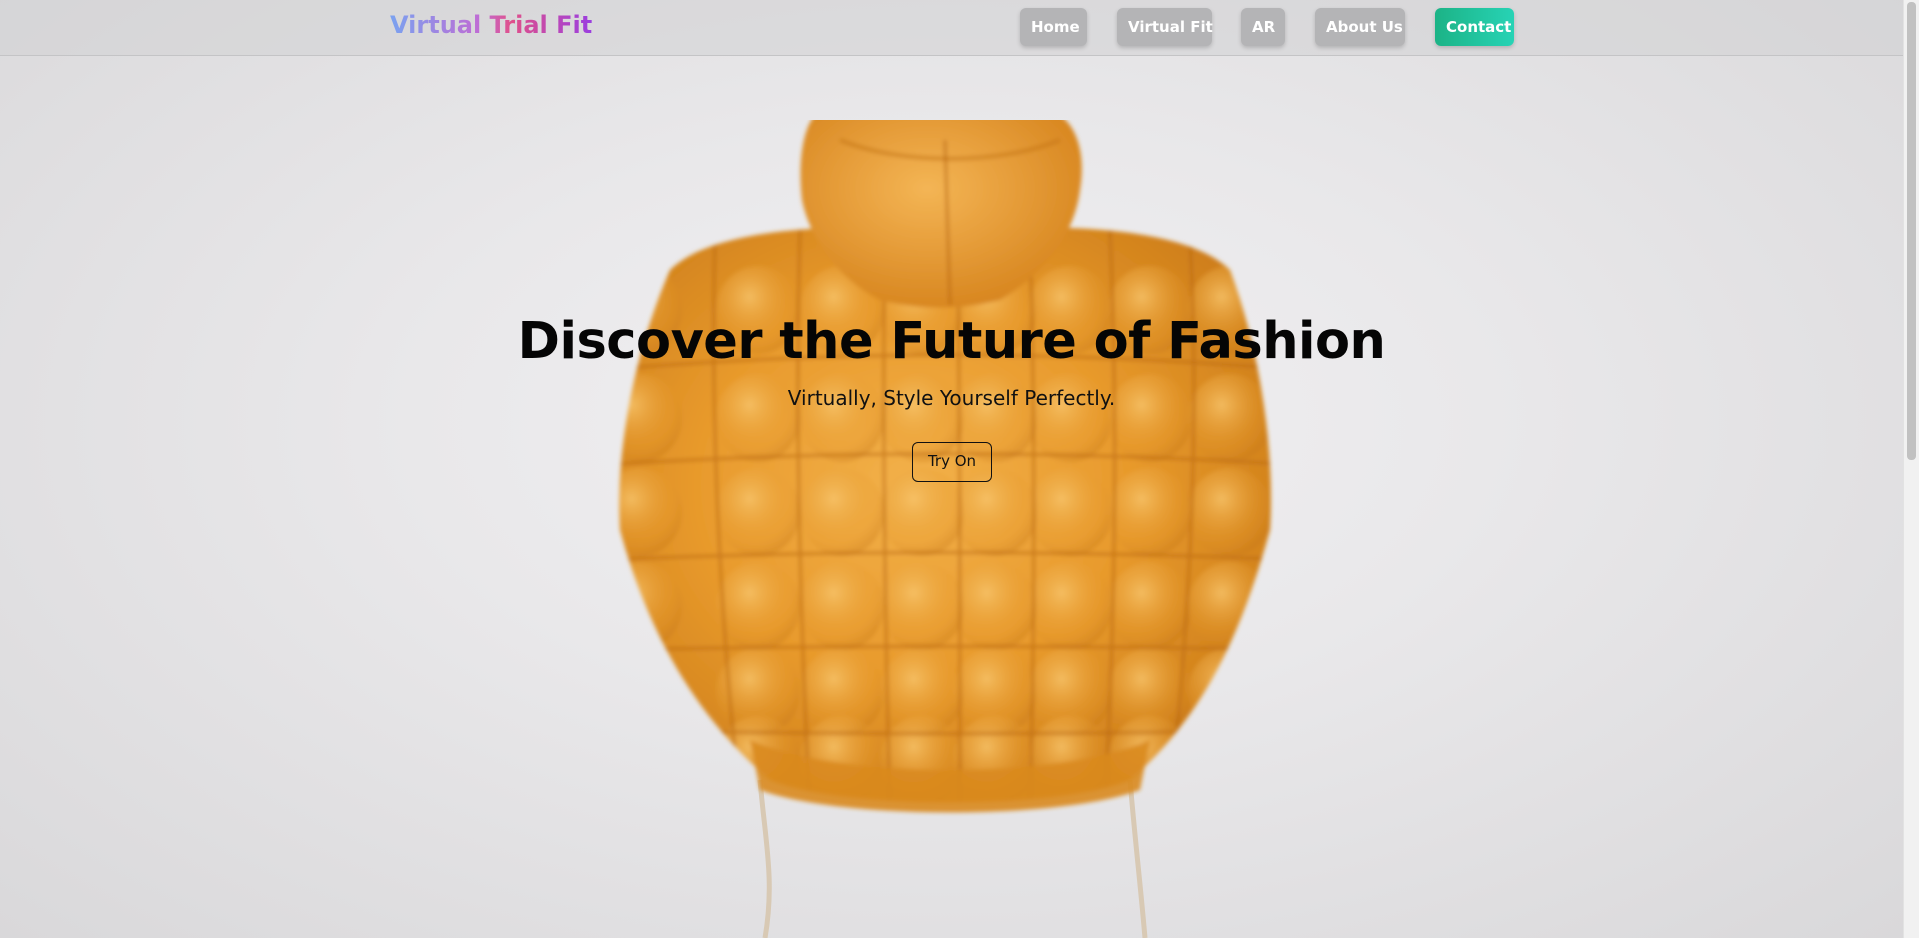 The height and width of the screenshot is (938, 1919). I want to click on hero-subtitle: Virtually, Style Yourself Perfectly., so click(951, 398).